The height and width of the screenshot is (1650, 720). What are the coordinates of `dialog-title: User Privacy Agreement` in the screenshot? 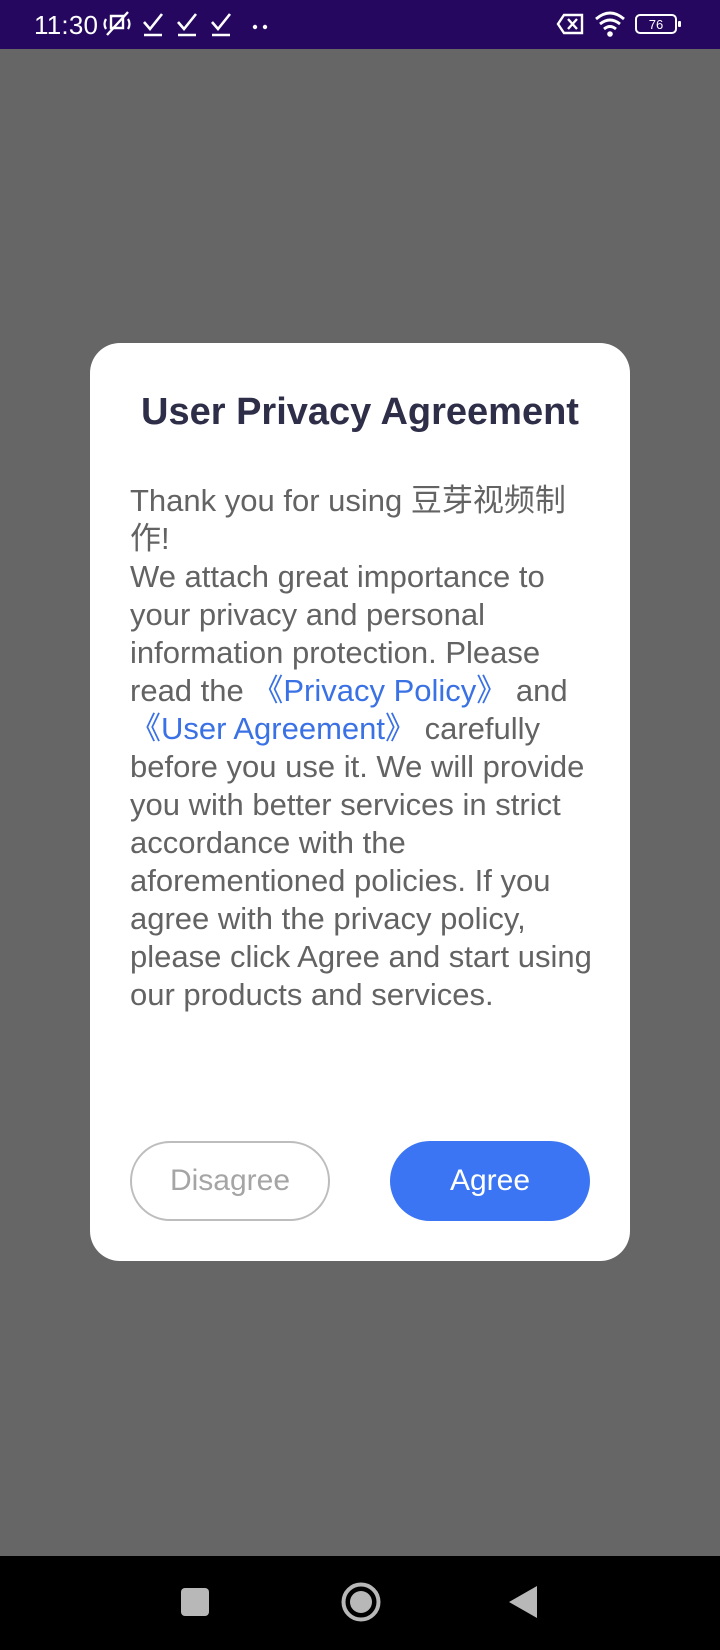 It's located at (360, 412).